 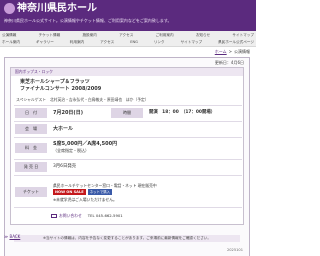 I want to click on contact-phone: TEL 045-662-5901, so click(x=105, y=215).